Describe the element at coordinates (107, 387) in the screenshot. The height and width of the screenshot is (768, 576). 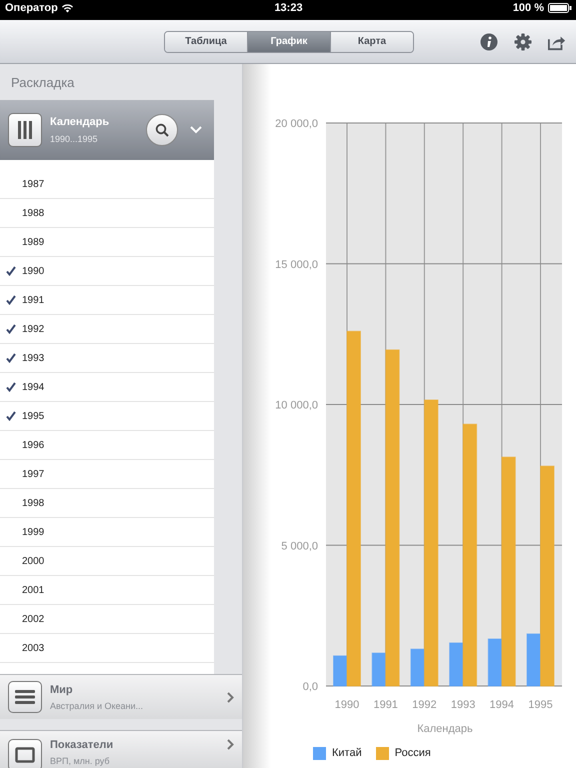
I see `year-item: 1994` at that location.